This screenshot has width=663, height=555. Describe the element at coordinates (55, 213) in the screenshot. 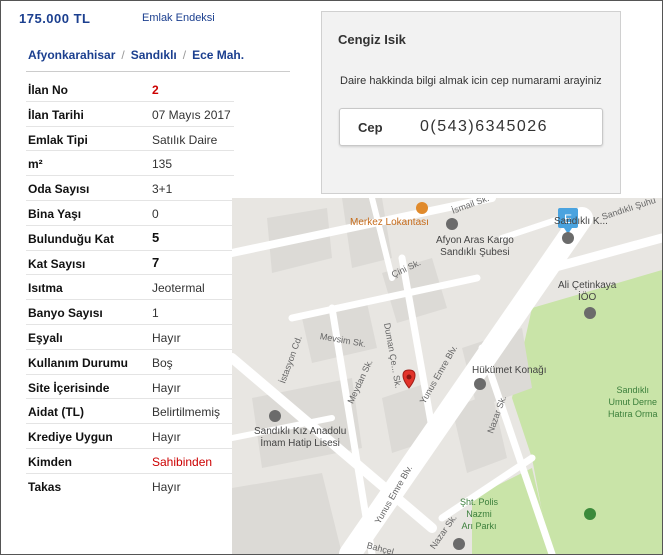

I see `detail-key: Bina Yaşı` at that location.